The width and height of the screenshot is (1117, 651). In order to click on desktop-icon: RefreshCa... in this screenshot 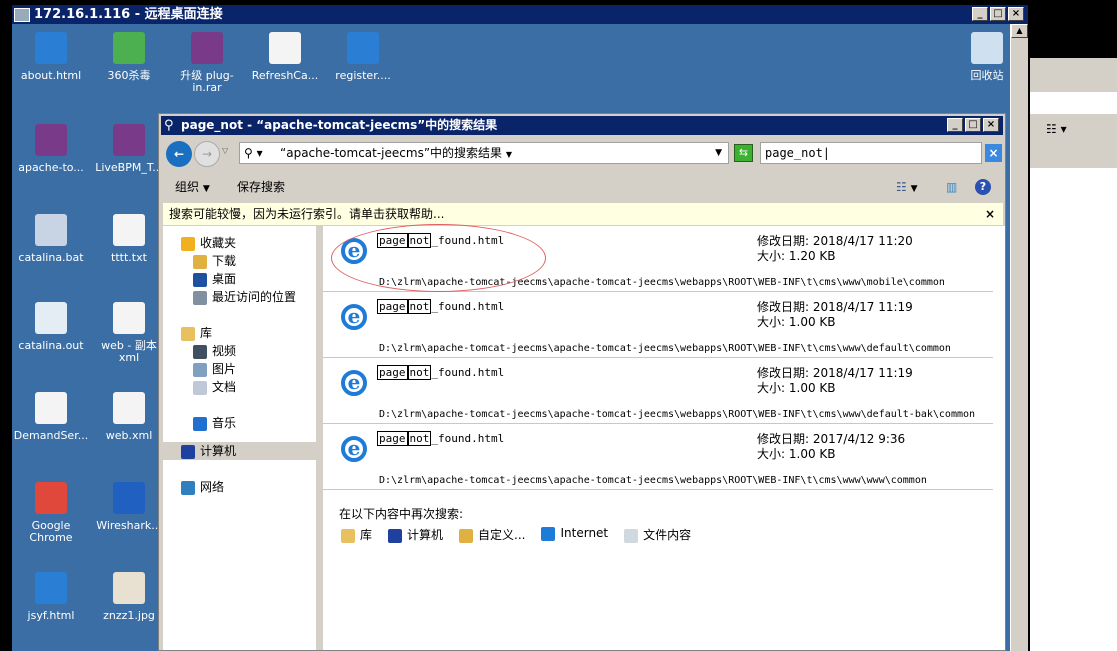, I will do `click(285, 57)`.